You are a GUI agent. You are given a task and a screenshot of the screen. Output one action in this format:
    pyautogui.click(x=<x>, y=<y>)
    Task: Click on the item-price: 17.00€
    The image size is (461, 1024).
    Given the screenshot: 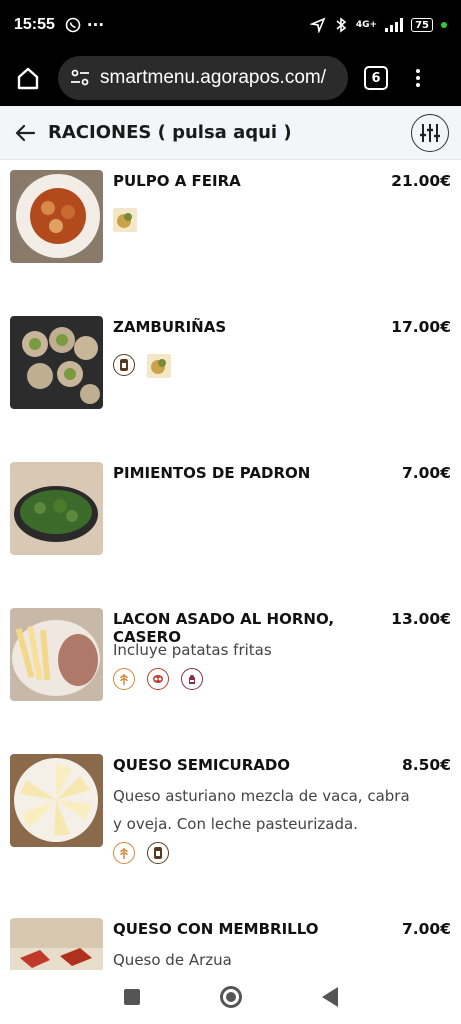 What is the action you would take?
    pyautogui.click(x=421, y=327)
    